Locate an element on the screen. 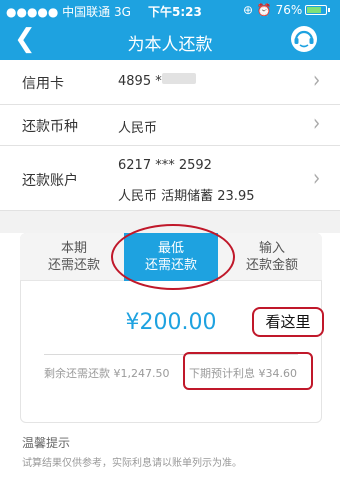 The width and height of the screenshot is (340, 479). tab-custom-amount: 输入 还款金额 is located at coordinates (272, 257).